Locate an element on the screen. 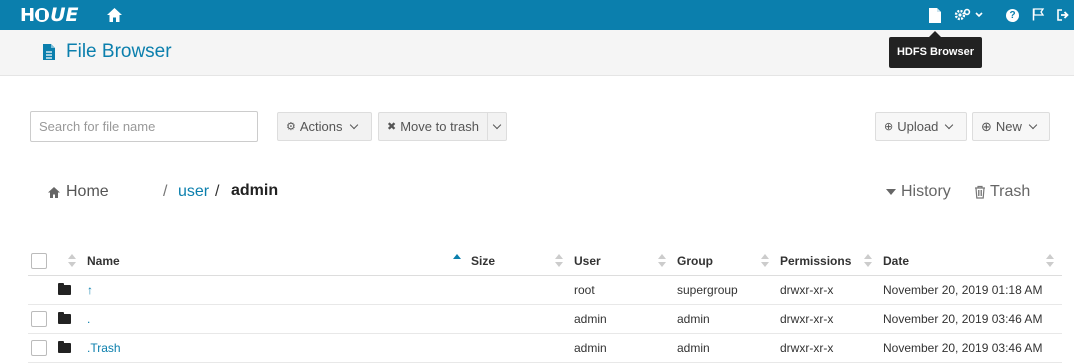  file-name-link: ↑ is located at coordinates (90, 290).